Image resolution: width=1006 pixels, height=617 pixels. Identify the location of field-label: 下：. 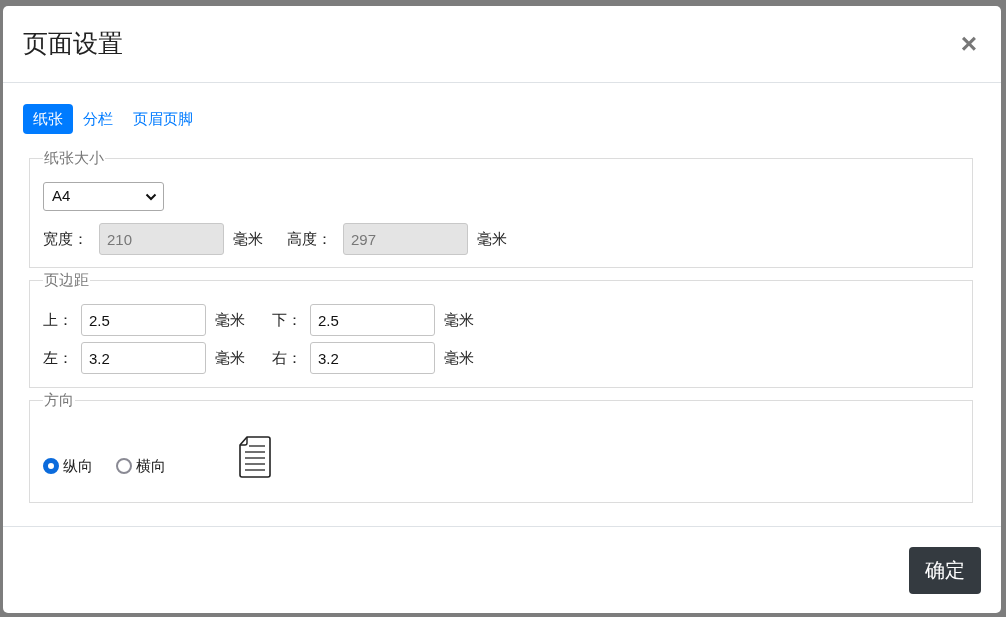
(287, 319).